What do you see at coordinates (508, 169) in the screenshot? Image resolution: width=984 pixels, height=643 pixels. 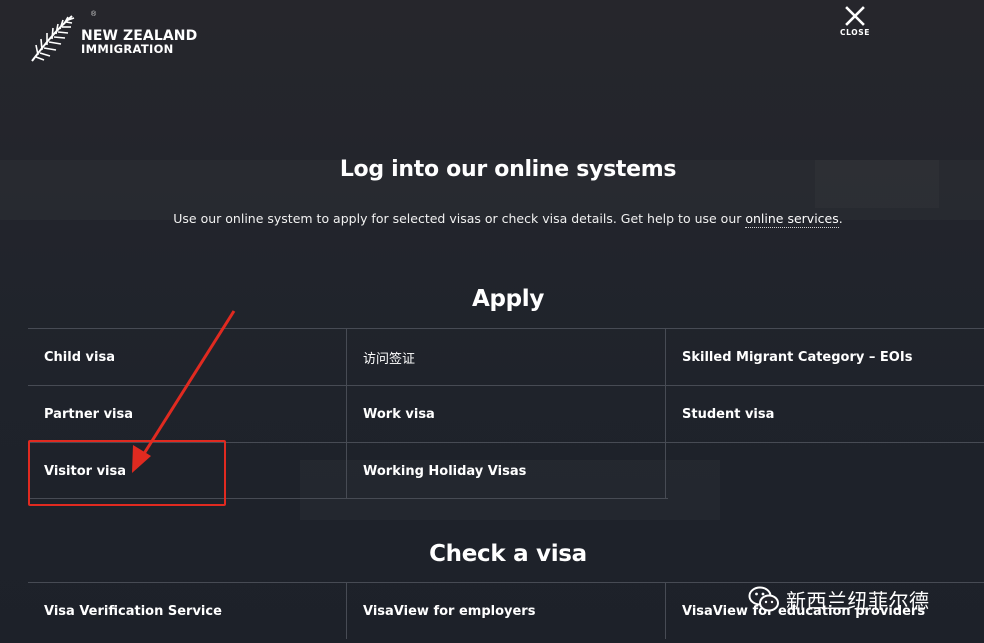 I see `page-title: Log into our online systems` at bounding box center [508, 169].